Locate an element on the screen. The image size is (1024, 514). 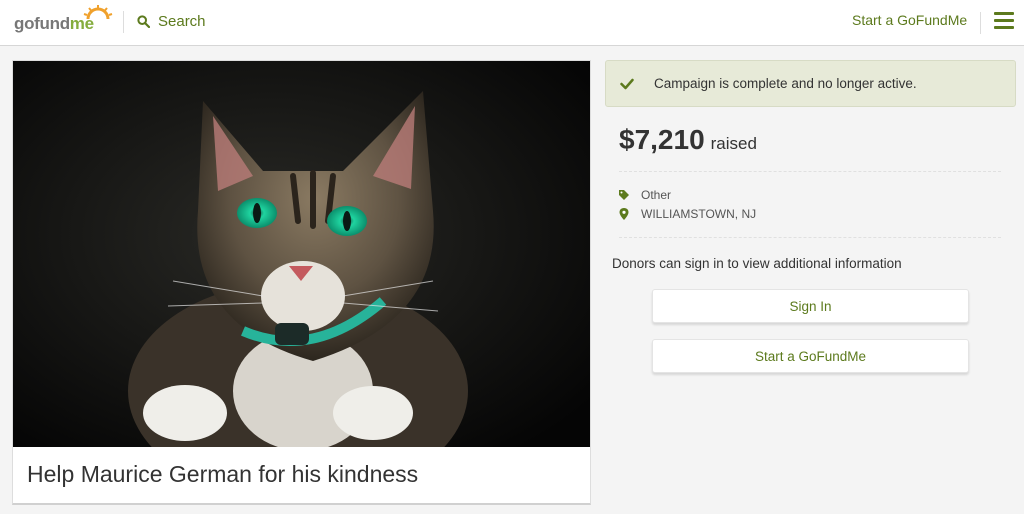
sign-in-button: Sign In is located at coordinates (810, 306).